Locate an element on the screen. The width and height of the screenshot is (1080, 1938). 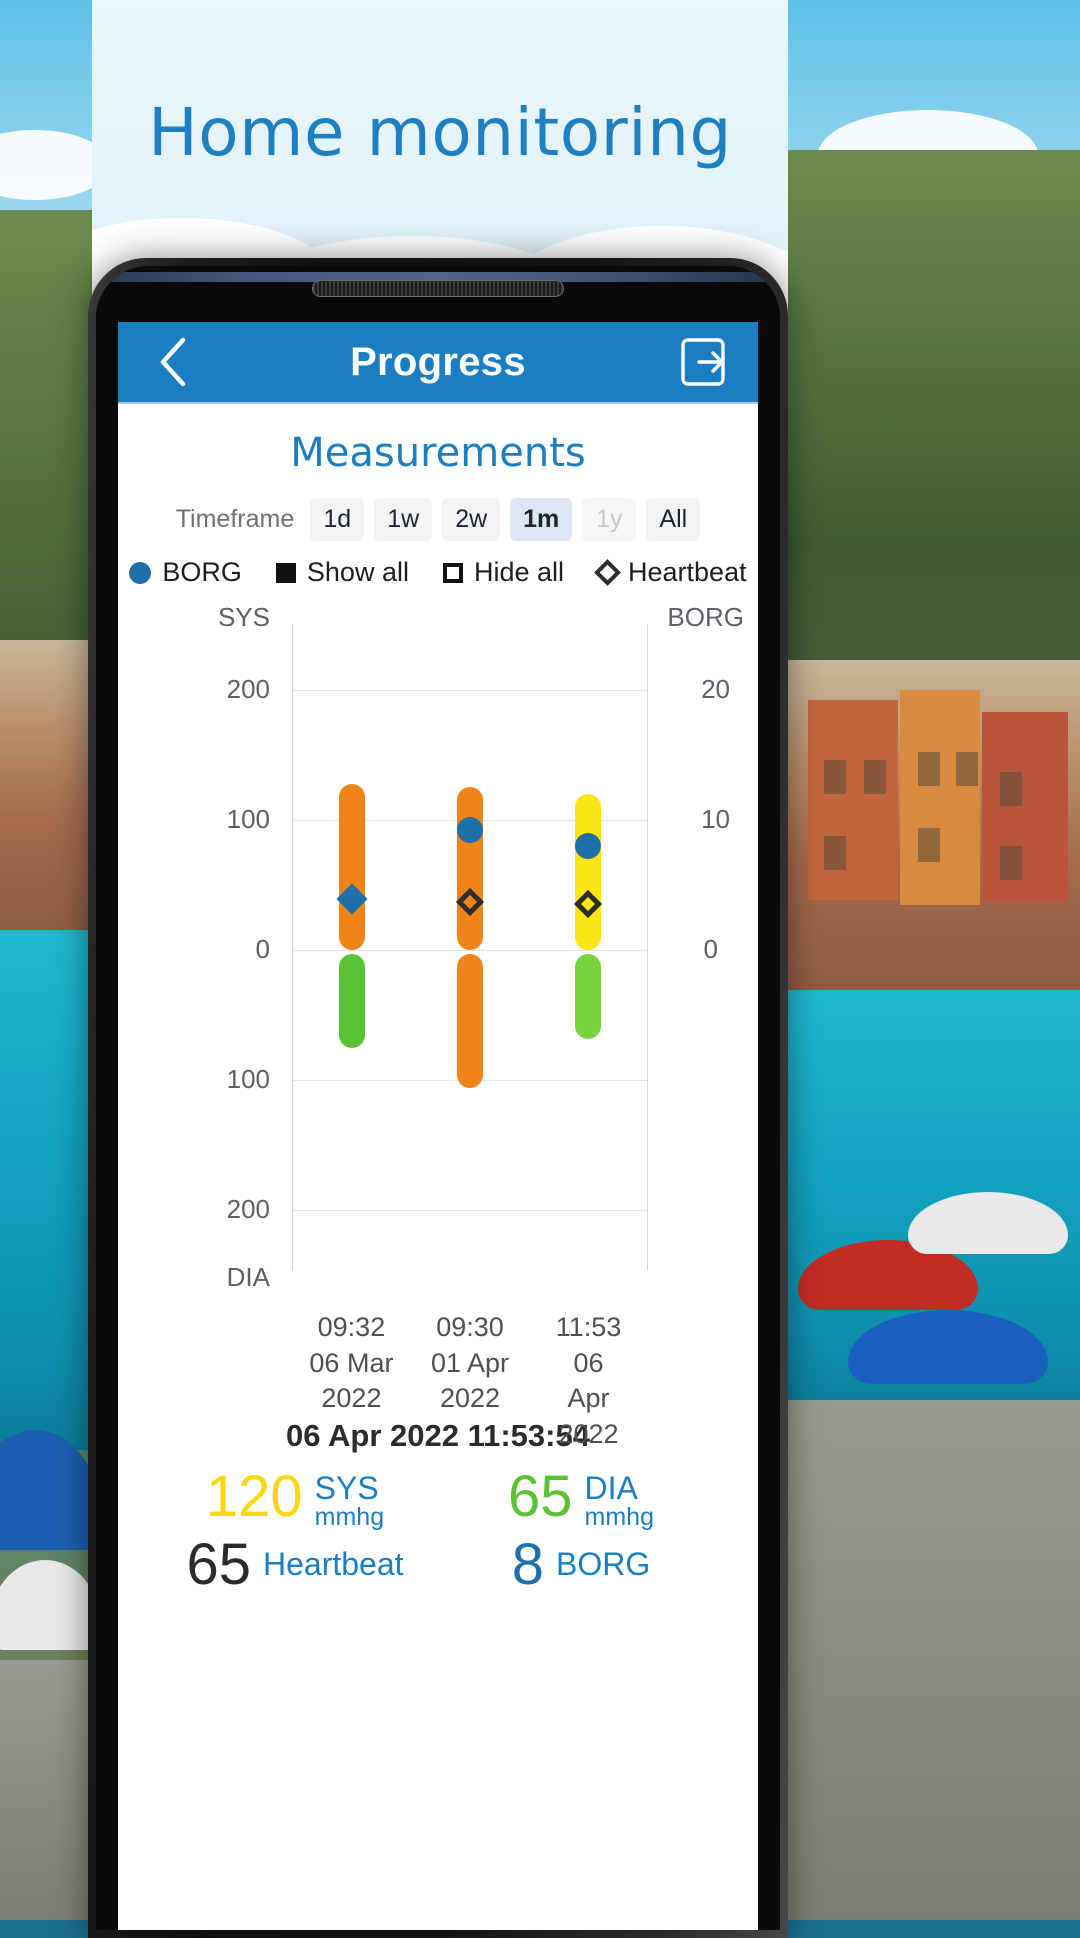
logout-icon is located at coordinates (703, 362).